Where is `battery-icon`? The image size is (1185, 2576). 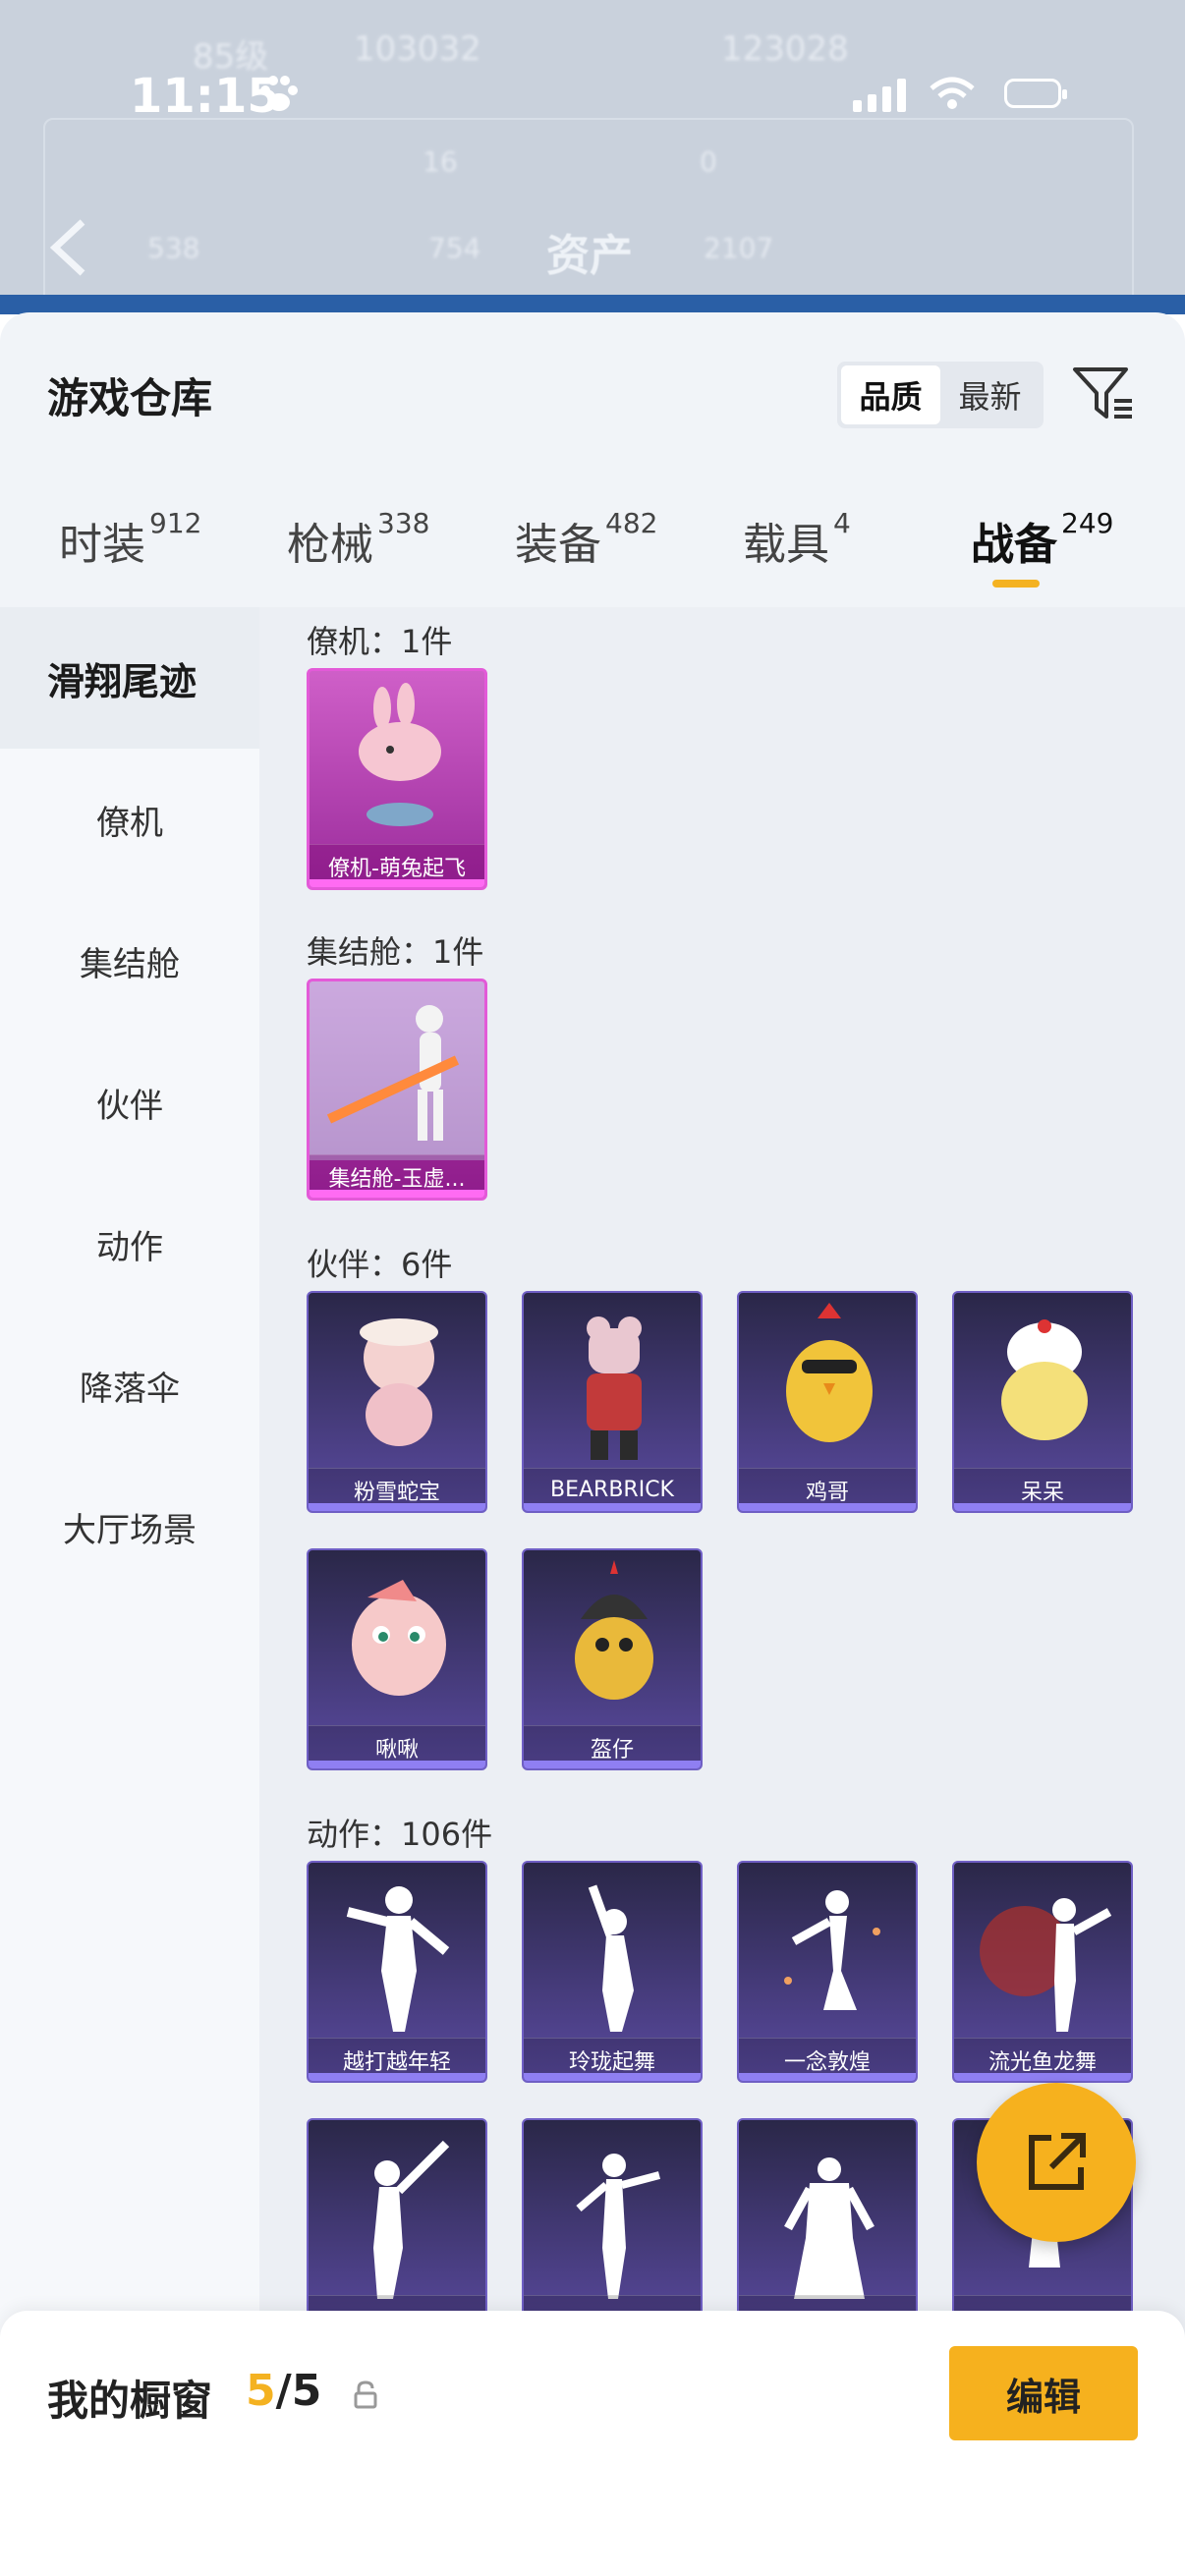
battery-icon is located at coordinates (1035, 93).